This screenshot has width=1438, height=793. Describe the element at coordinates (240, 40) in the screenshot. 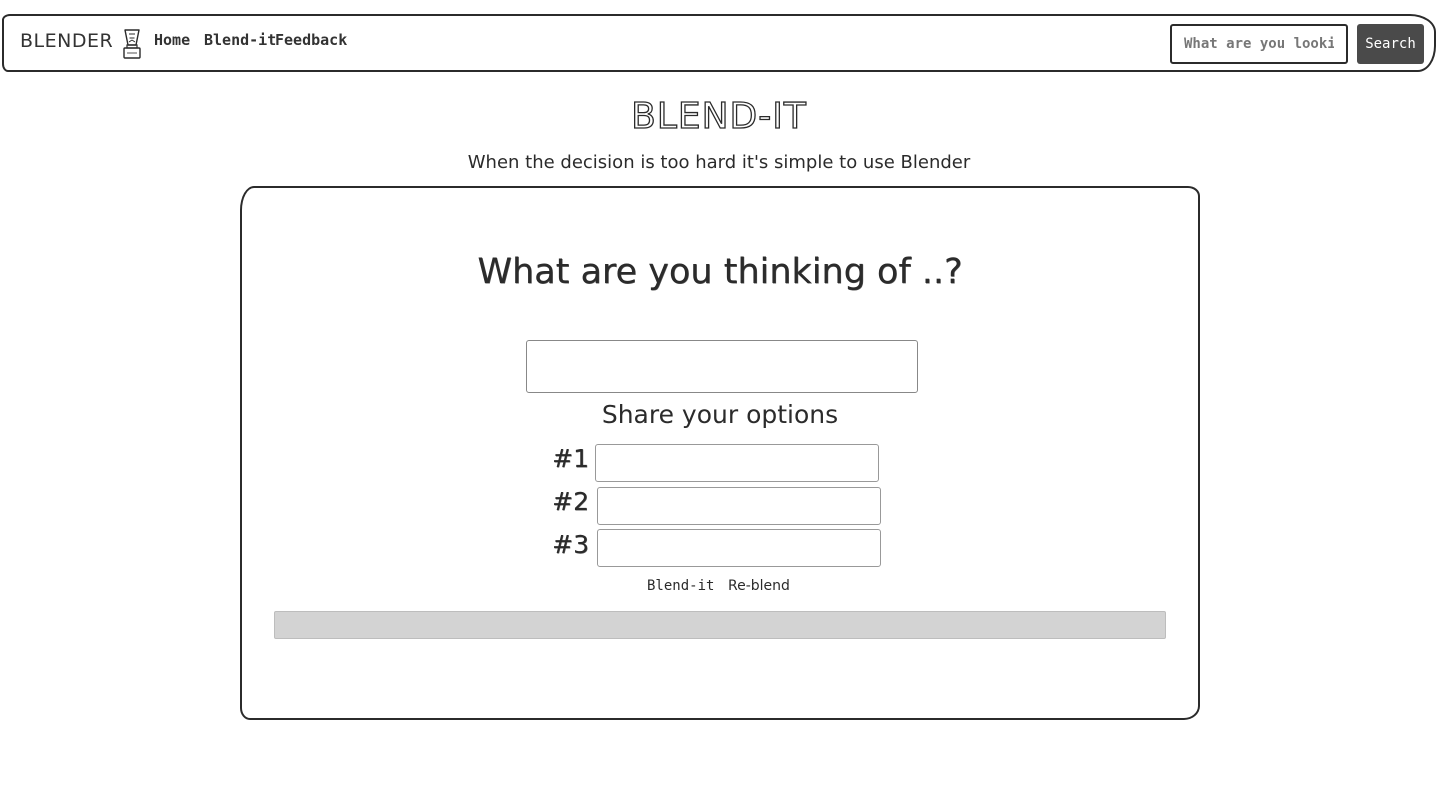

I see `nav-link-blend-it: Blend-it` at that location.